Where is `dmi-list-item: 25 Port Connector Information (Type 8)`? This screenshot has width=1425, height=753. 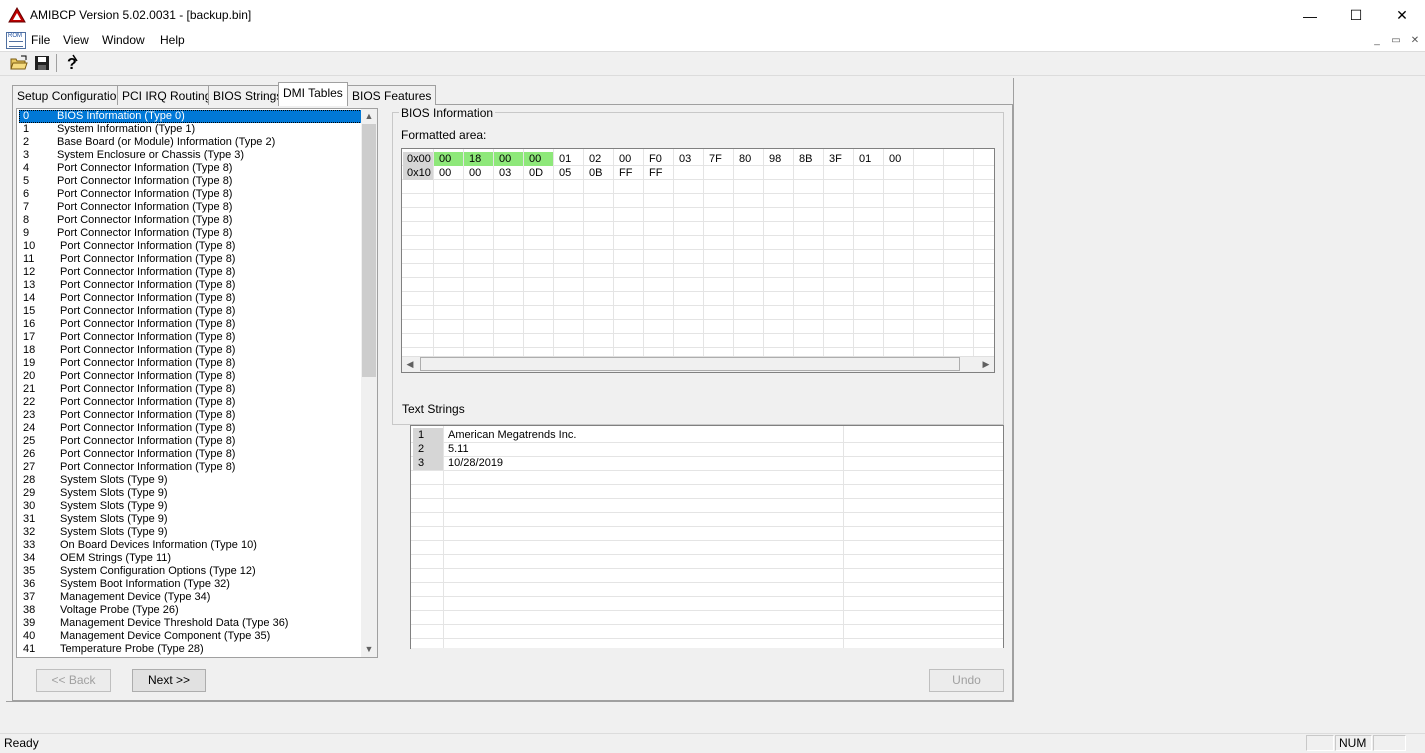
dmi-list-item: 25 Port Connector Information (Type 8) is located at coordinates (190, 441).